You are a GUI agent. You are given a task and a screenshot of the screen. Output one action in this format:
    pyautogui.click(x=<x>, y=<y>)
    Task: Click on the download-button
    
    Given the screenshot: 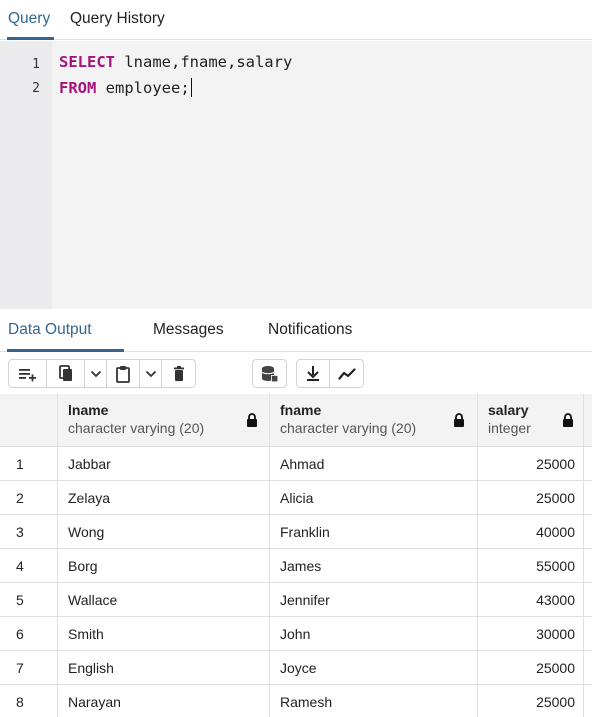 What is the action you would take?
    pyautogui.click(x=313, y=373)
    